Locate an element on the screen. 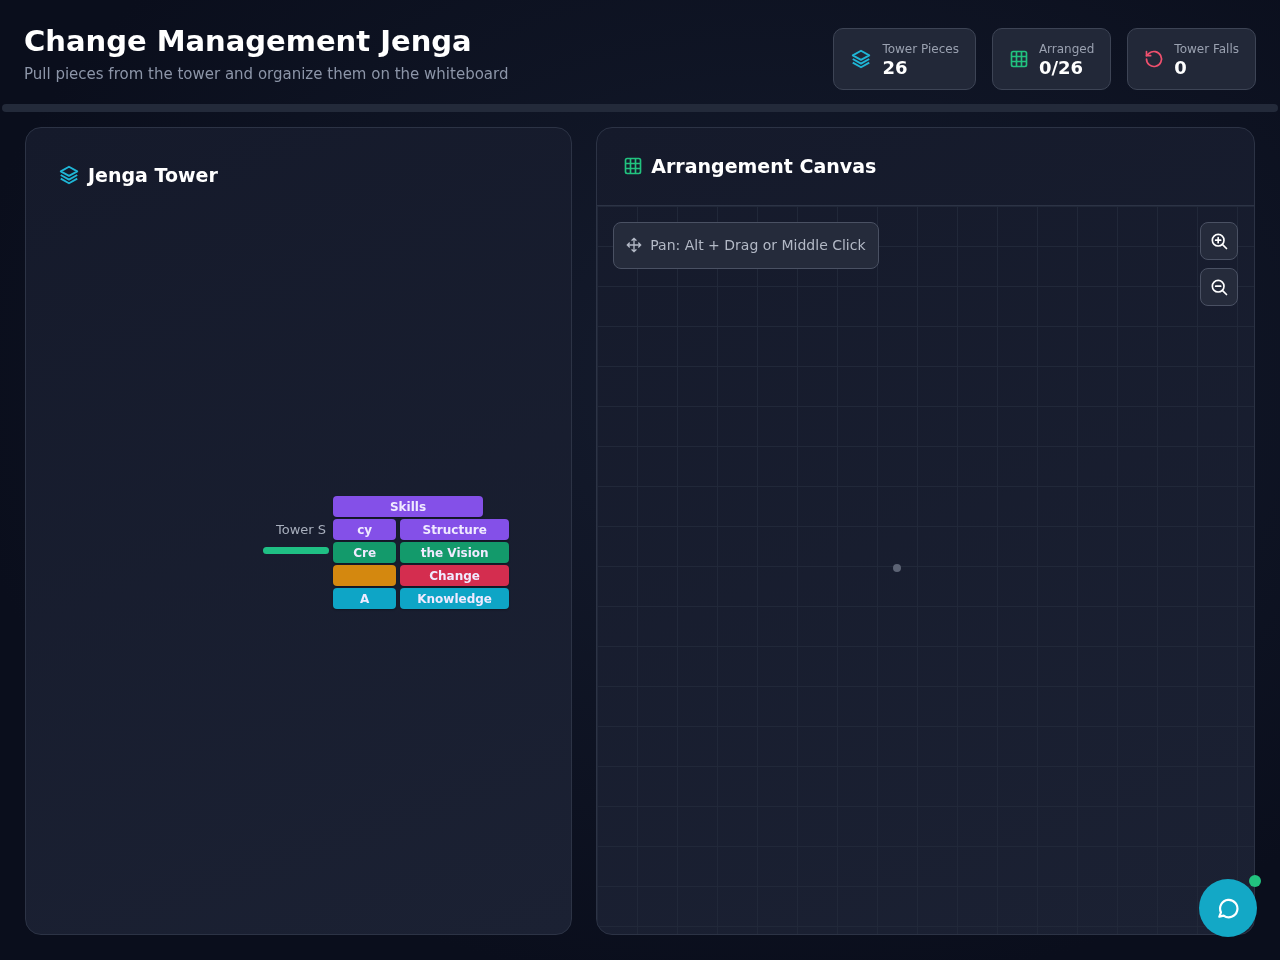  stat-value: 0 is located at coordinates (1181, 68).